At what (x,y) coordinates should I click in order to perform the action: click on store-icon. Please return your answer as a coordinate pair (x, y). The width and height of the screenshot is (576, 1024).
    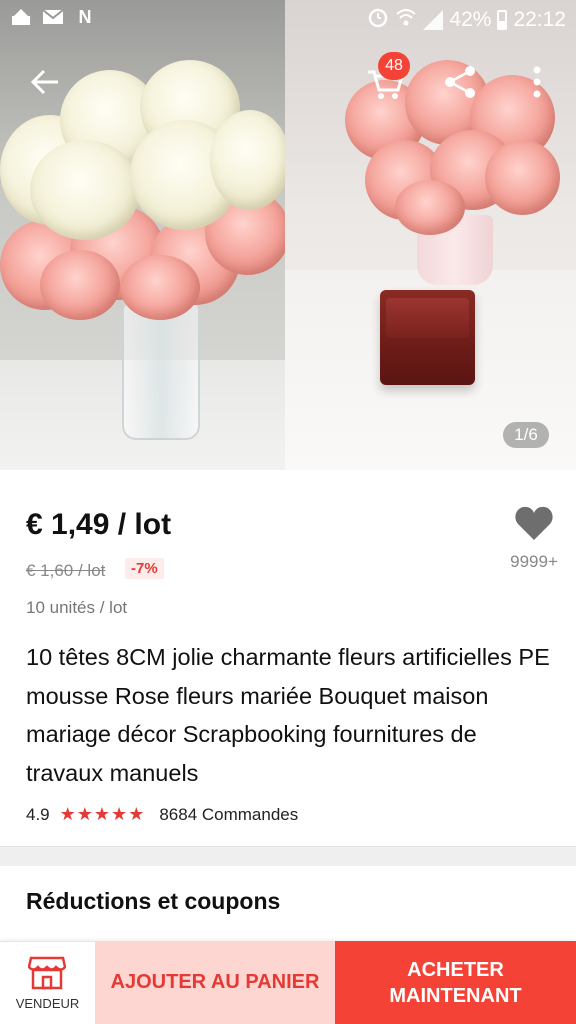
    Looking at the image, I should click on (47, 973).